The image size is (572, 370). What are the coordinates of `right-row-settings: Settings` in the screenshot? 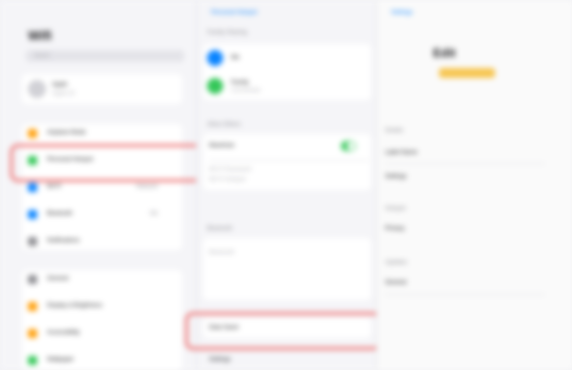 It's located at (396, 177).